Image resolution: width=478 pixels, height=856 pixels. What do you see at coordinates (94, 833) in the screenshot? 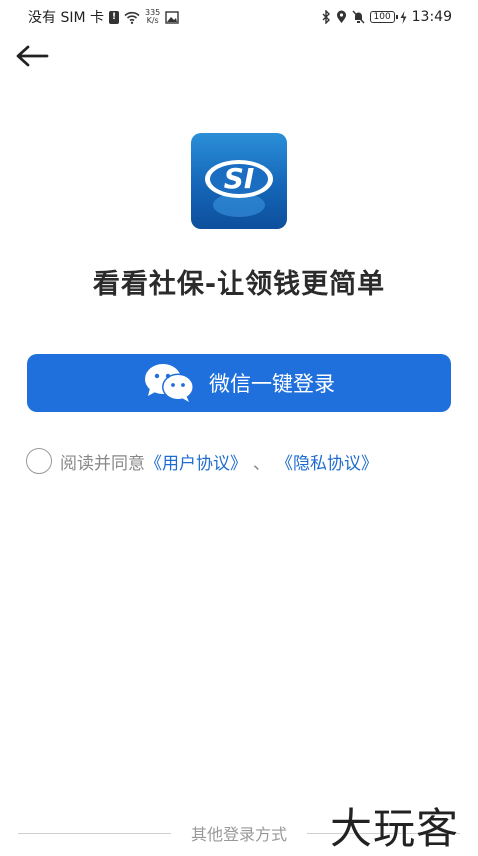
I see `divider-left` at bounding box center [94, 833].